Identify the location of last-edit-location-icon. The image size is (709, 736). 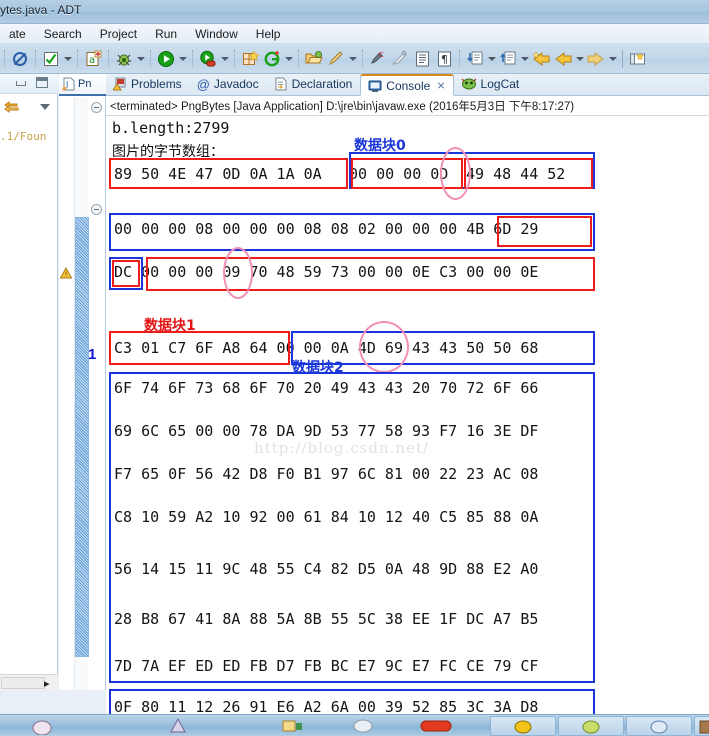
(541, 59).